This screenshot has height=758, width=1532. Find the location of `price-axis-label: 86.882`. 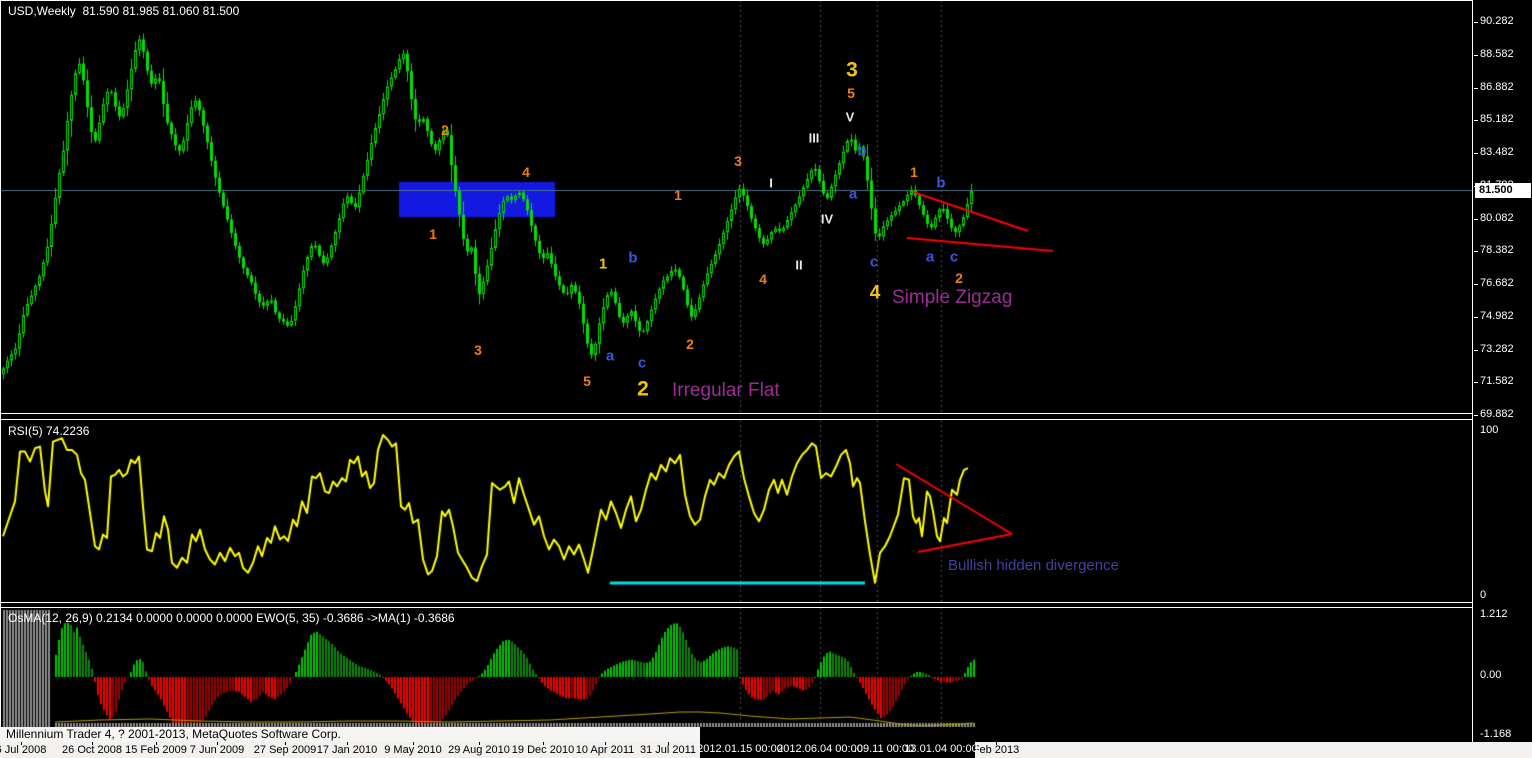

price-axis-label: 86.882 is located at coordinates (1497, 87).